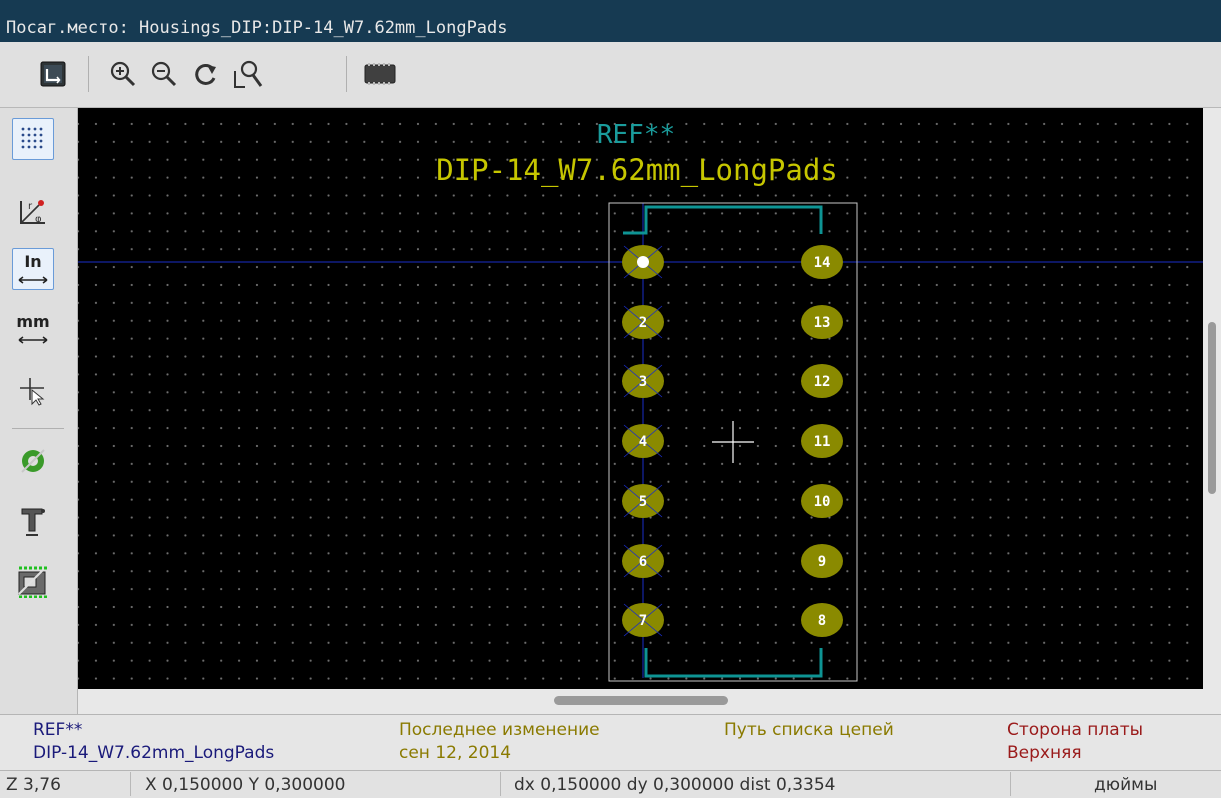 Image resolution: width=1221 pixels, height=798 pixels. I want to click on text-sketch-button, so click(33, 521).